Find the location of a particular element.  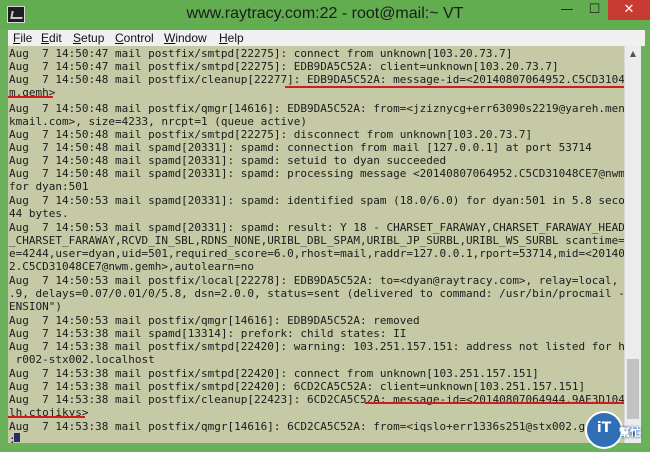

log-line: for dyan:501 is located at coordinates (49, 186).